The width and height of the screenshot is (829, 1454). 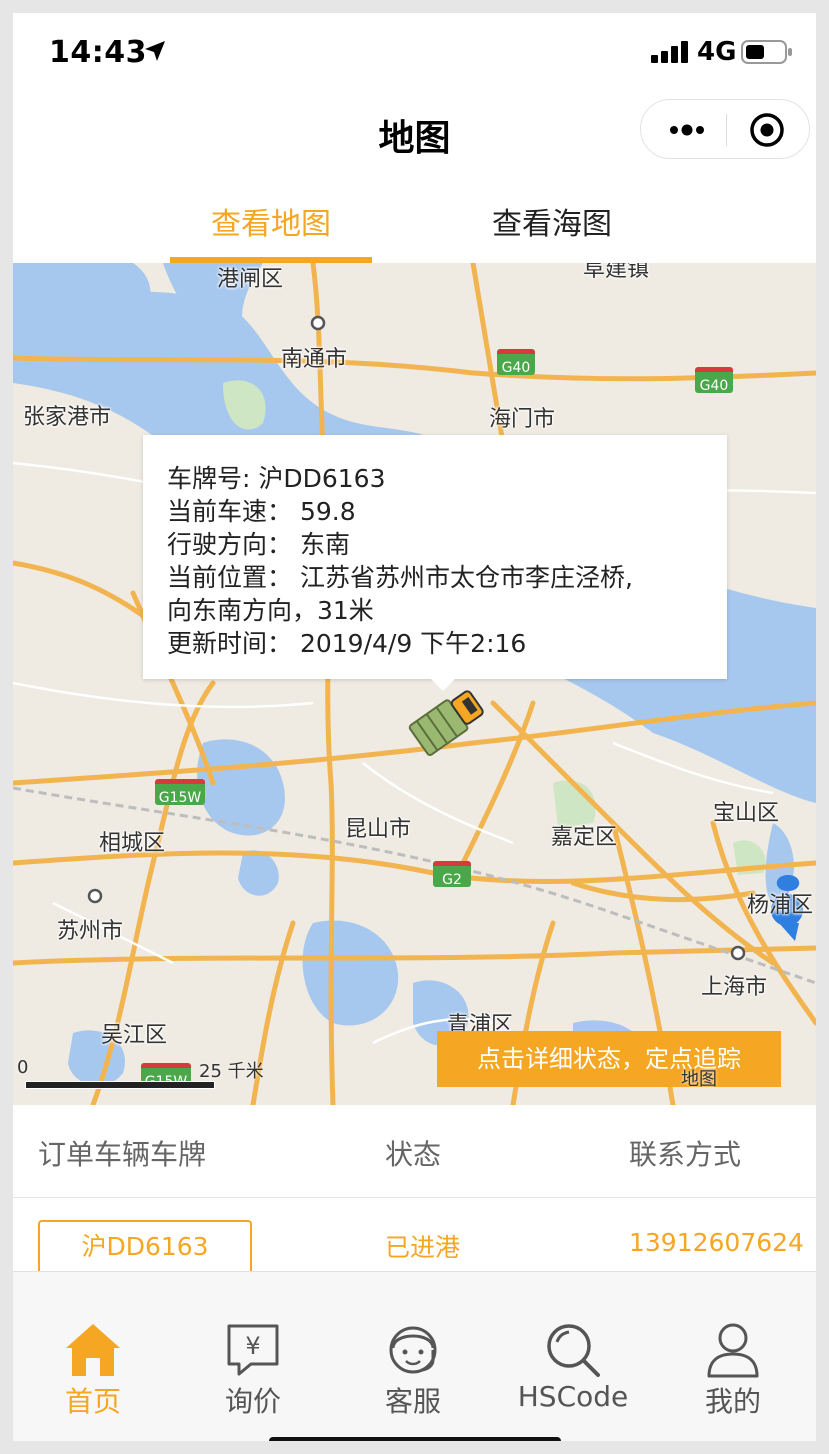 What do you see at coordinates (766, 52) in the screenshot?
I see `battery-icon` at bounding box center [766, 52].